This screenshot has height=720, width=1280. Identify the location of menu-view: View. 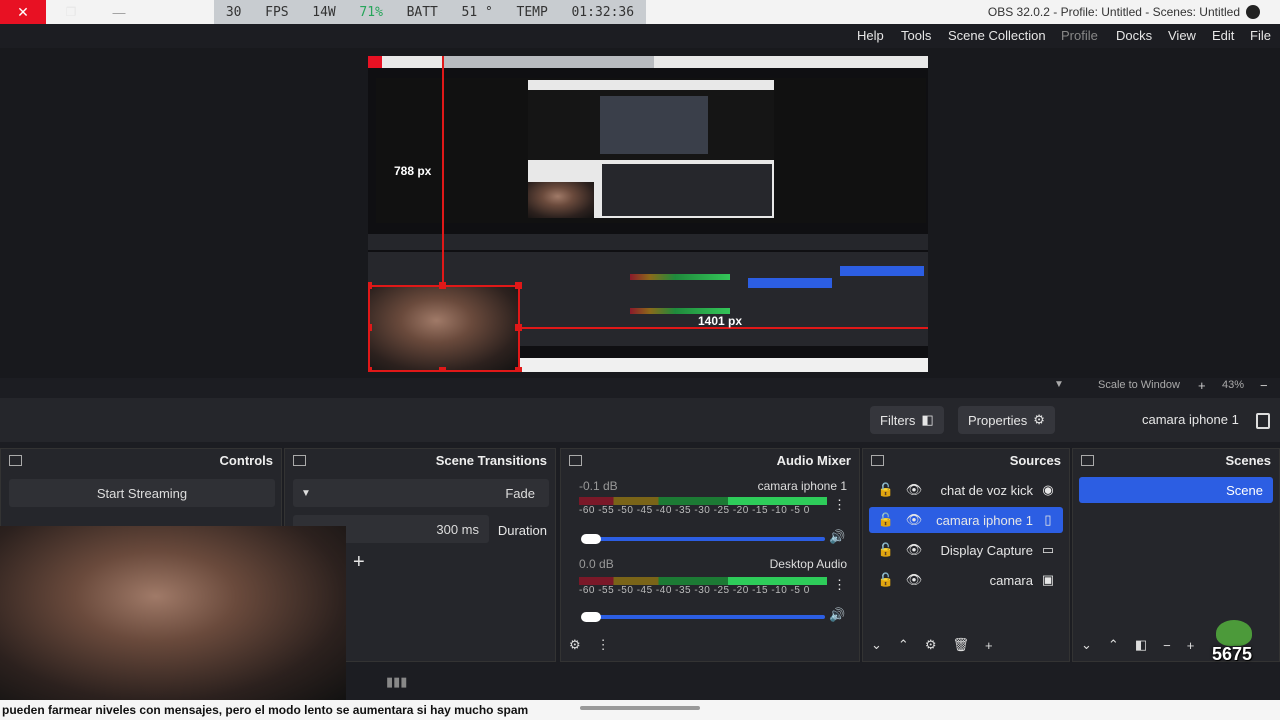
(1182, 35).